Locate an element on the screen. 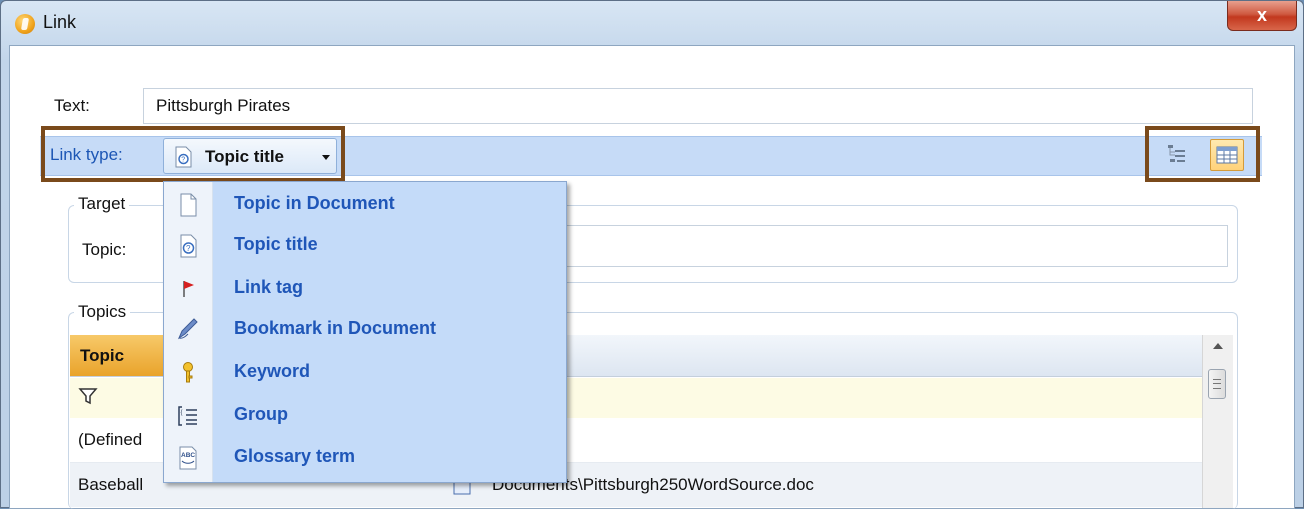  menu-item-topic-in-document: Topic in Document is located at coordinates (365, 204).